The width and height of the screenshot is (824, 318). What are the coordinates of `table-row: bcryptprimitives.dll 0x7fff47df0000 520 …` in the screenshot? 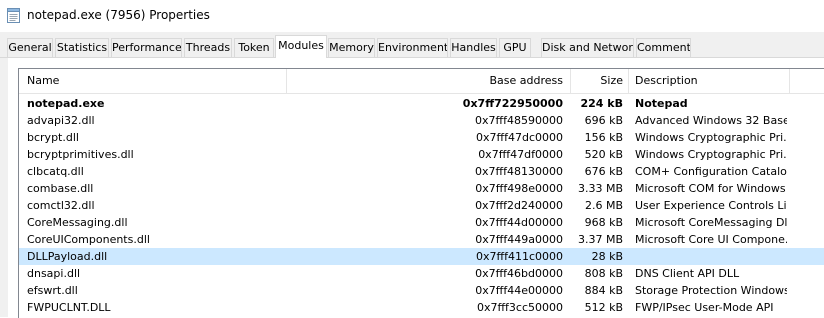 It's located at (421, 154).